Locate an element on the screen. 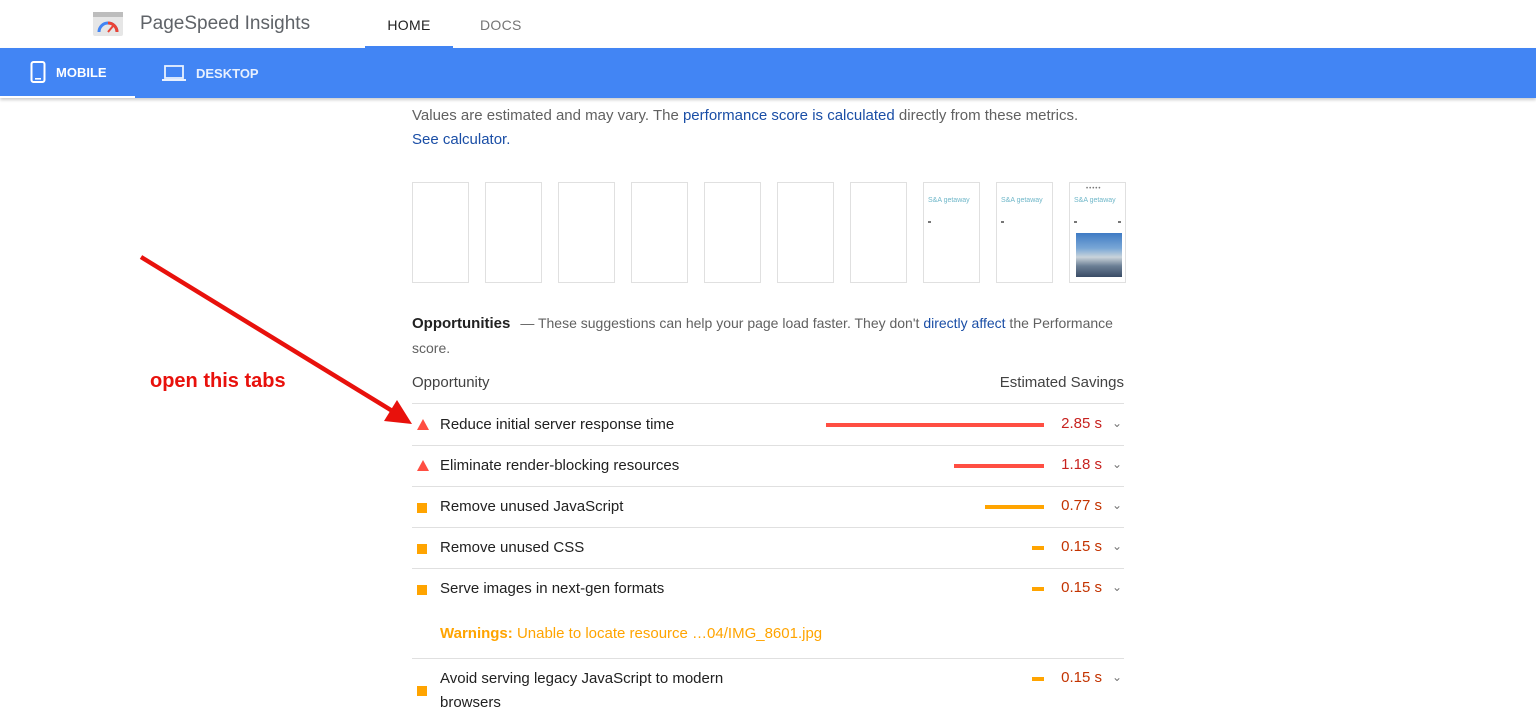  savings-value: 2.85 s is located at coordinates (1081, 423).